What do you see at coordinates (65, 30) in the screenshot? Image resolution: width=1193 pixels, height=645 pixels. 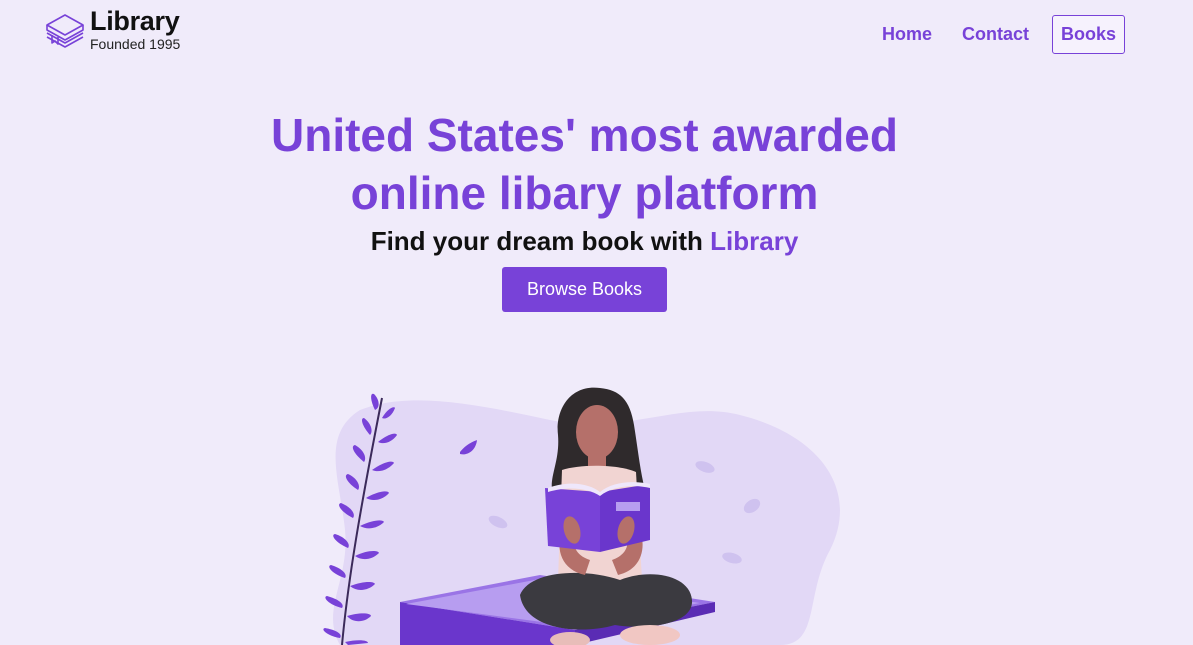 I see `stacked-books-icon` at bounding box center [65, 30].